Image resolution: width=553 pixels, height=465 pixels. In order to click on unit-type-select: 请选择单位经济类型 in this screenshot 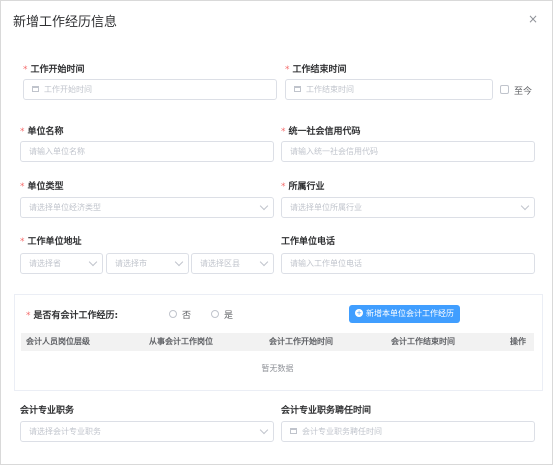, I will do `click(147, 207)`.